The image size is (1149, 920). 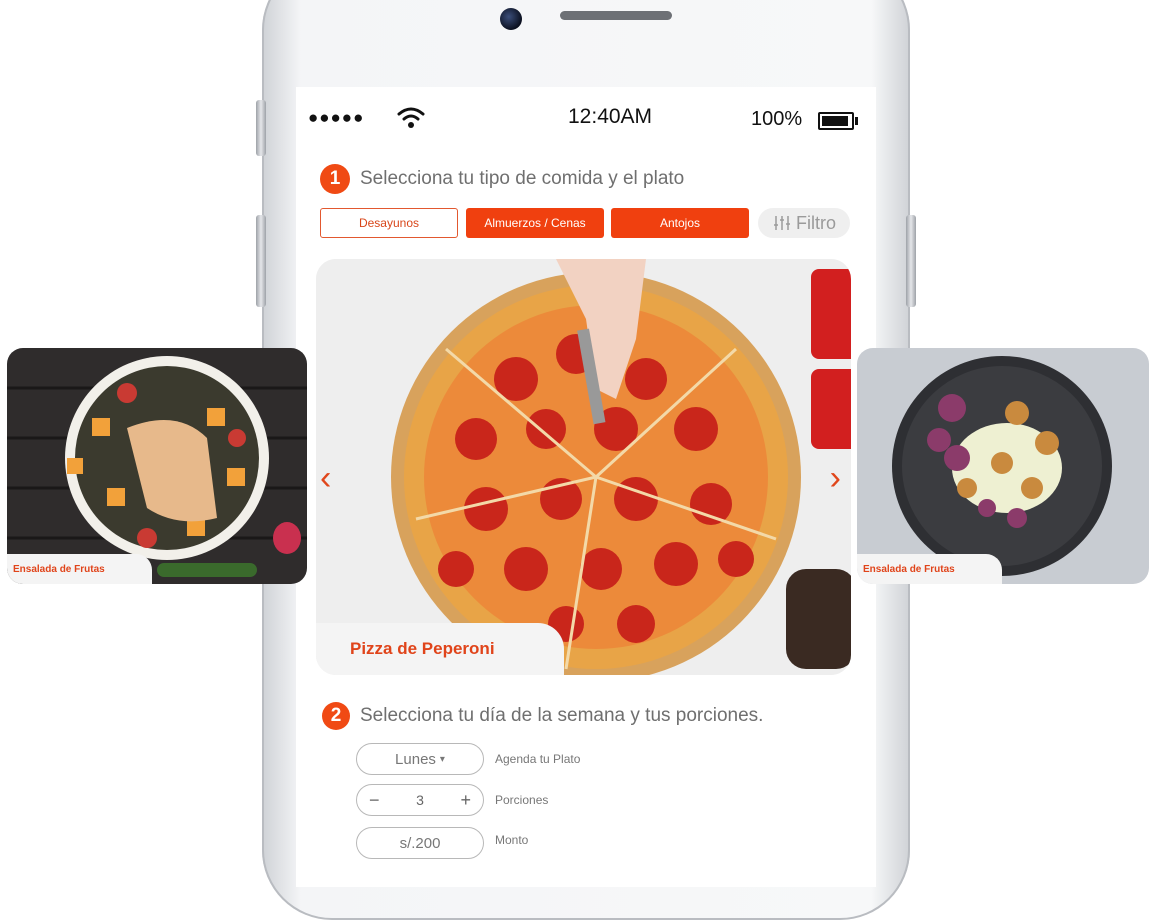 I want to click on phone-speaker, so click(x=616, y=15).